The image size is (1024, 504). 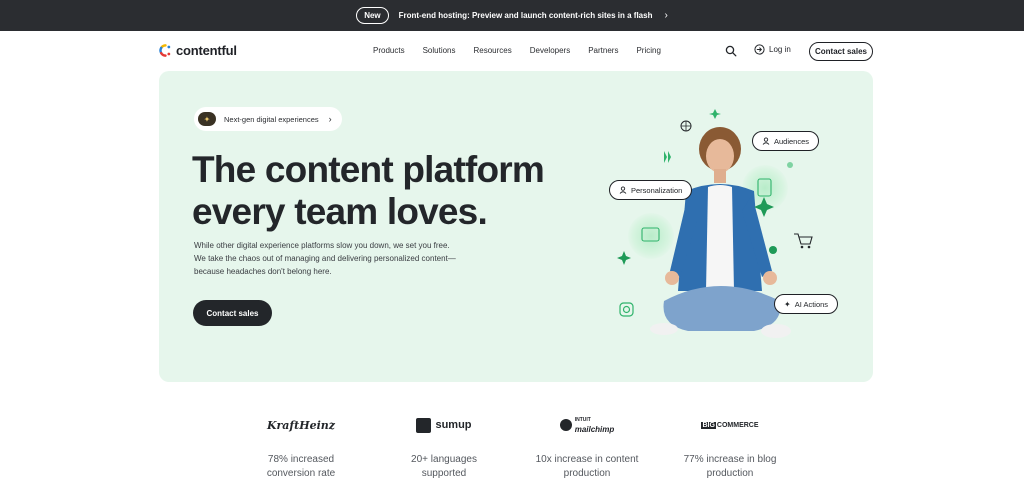 What do you see at coordinates (780, 49) in the screenshot?
I see `login-label: Log in` at bounding box center [780, 49].